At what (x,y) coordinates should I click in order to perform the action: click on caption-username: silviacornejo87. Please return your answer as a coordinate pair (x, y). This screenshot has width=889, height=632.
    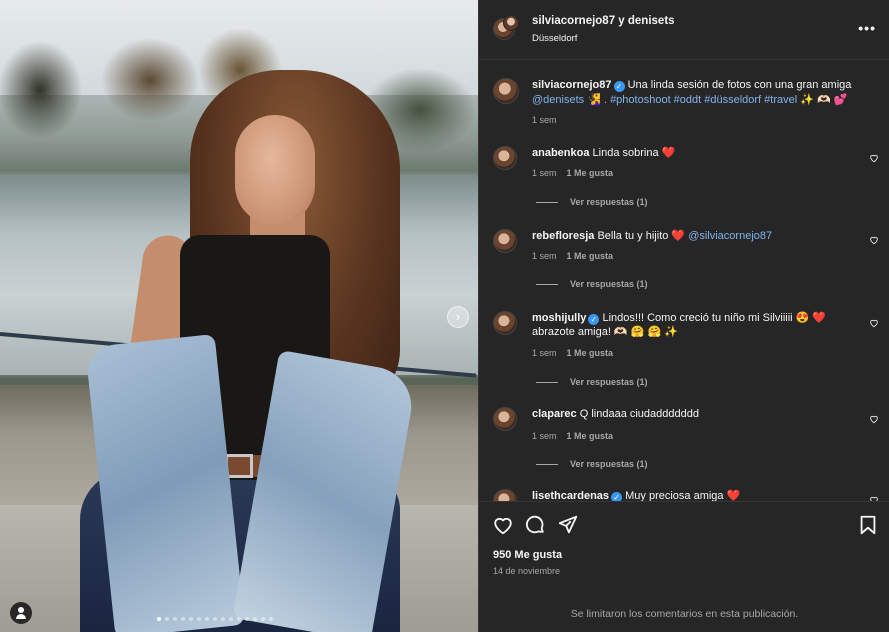
    Looking at the image, I should click on (572, 85).